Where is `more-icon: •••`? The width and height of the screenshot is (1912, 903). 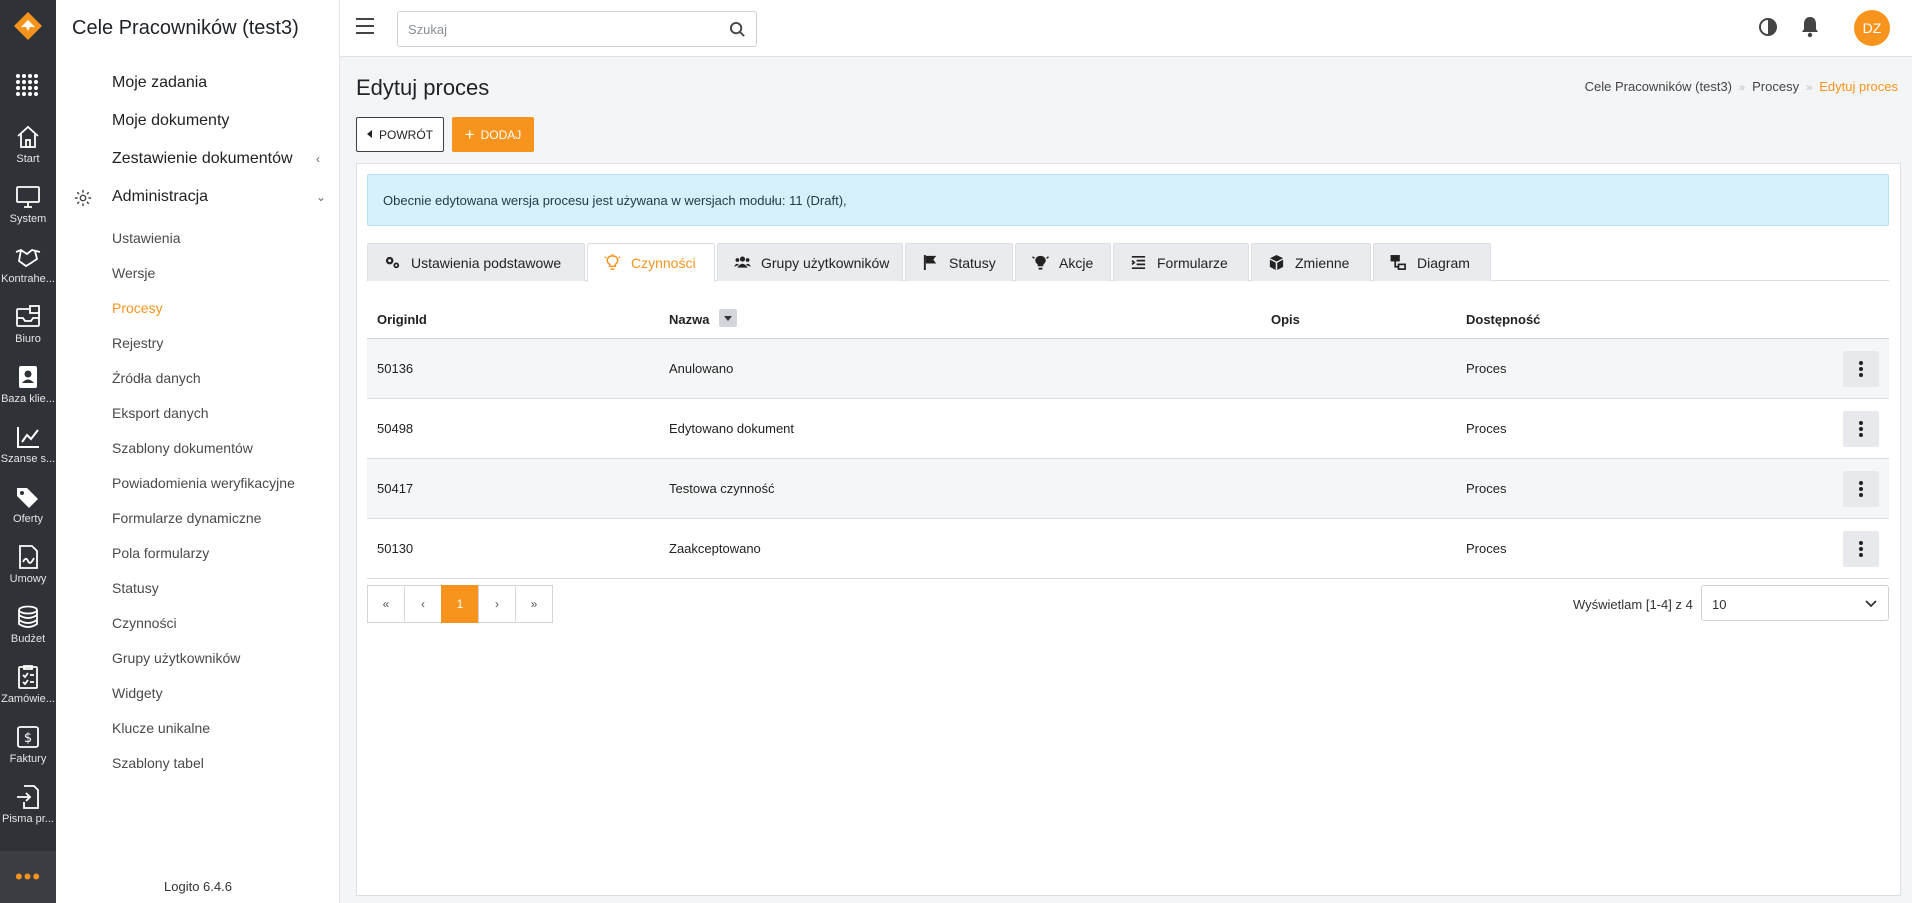 more-icon: ••• is located at coordinates (28, 877).